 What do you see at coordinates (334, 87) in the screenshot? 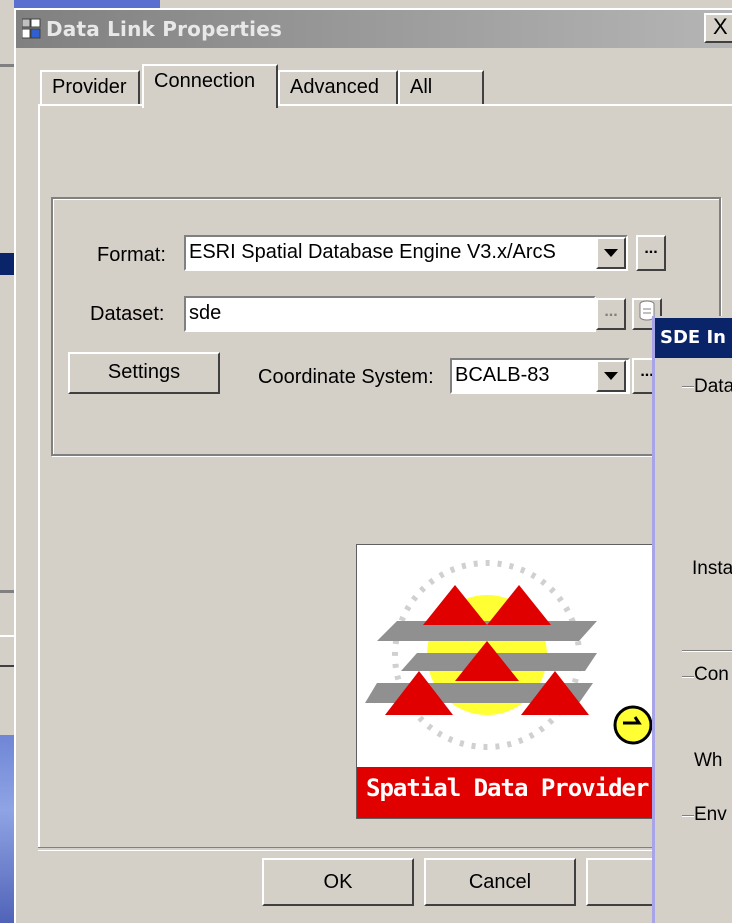
I see `tab-label: Advanced` at bounding box center [334, 87].